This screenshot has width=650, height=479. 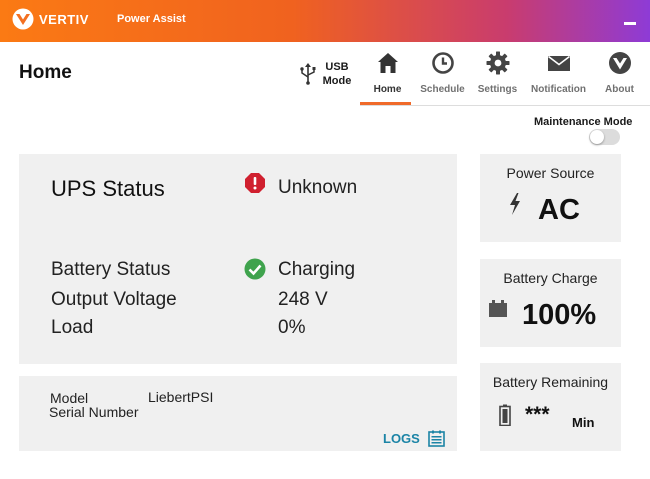 I want to click on home-icon, so click(x=387, y=63).